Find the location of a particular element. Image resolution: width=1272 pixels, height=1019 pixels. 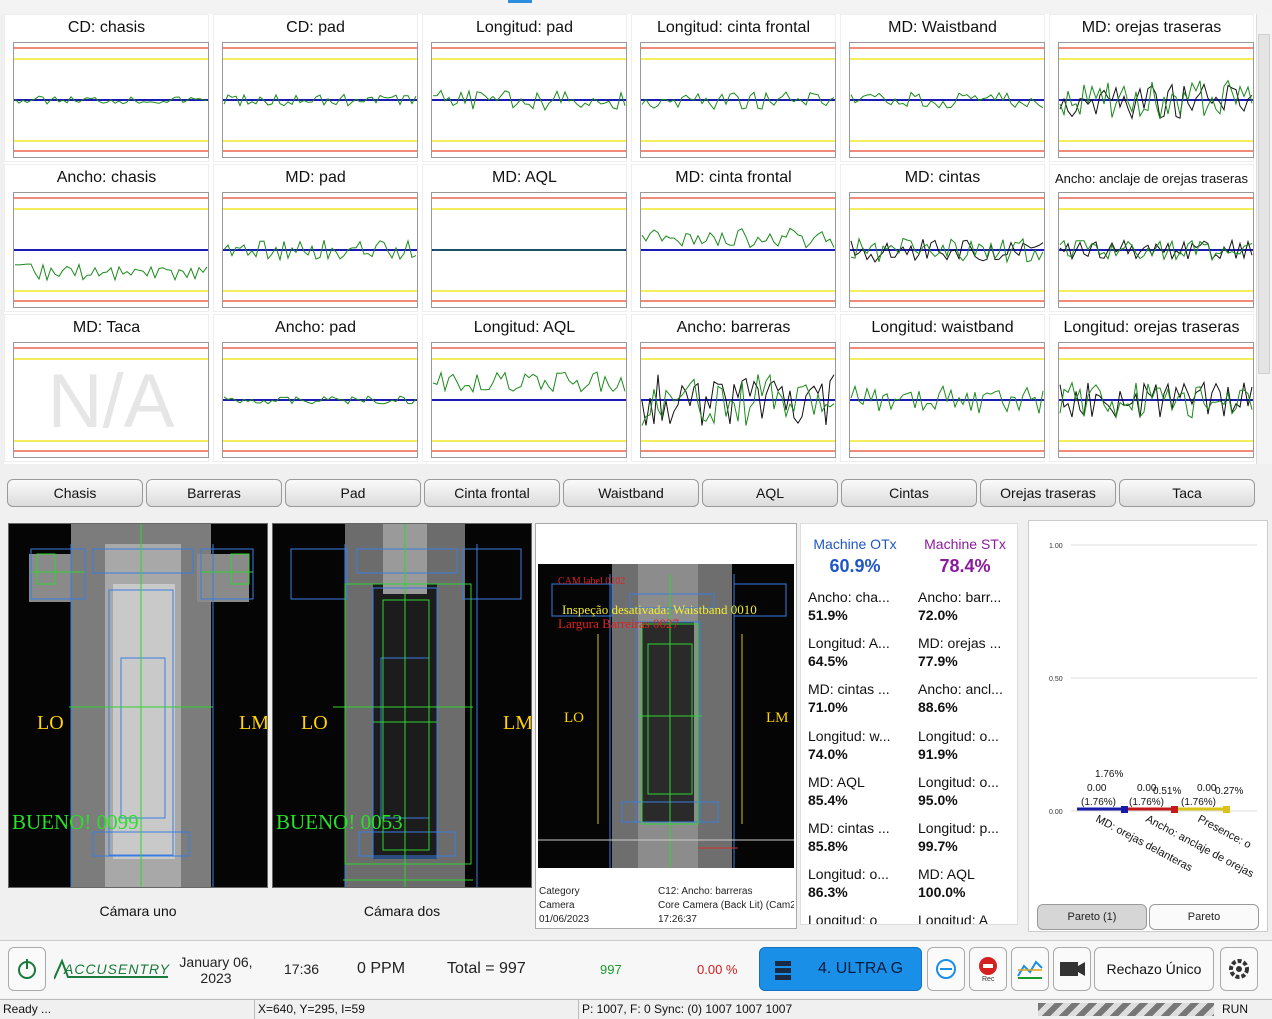

pareto-point is located at coordinates (1174, 809).